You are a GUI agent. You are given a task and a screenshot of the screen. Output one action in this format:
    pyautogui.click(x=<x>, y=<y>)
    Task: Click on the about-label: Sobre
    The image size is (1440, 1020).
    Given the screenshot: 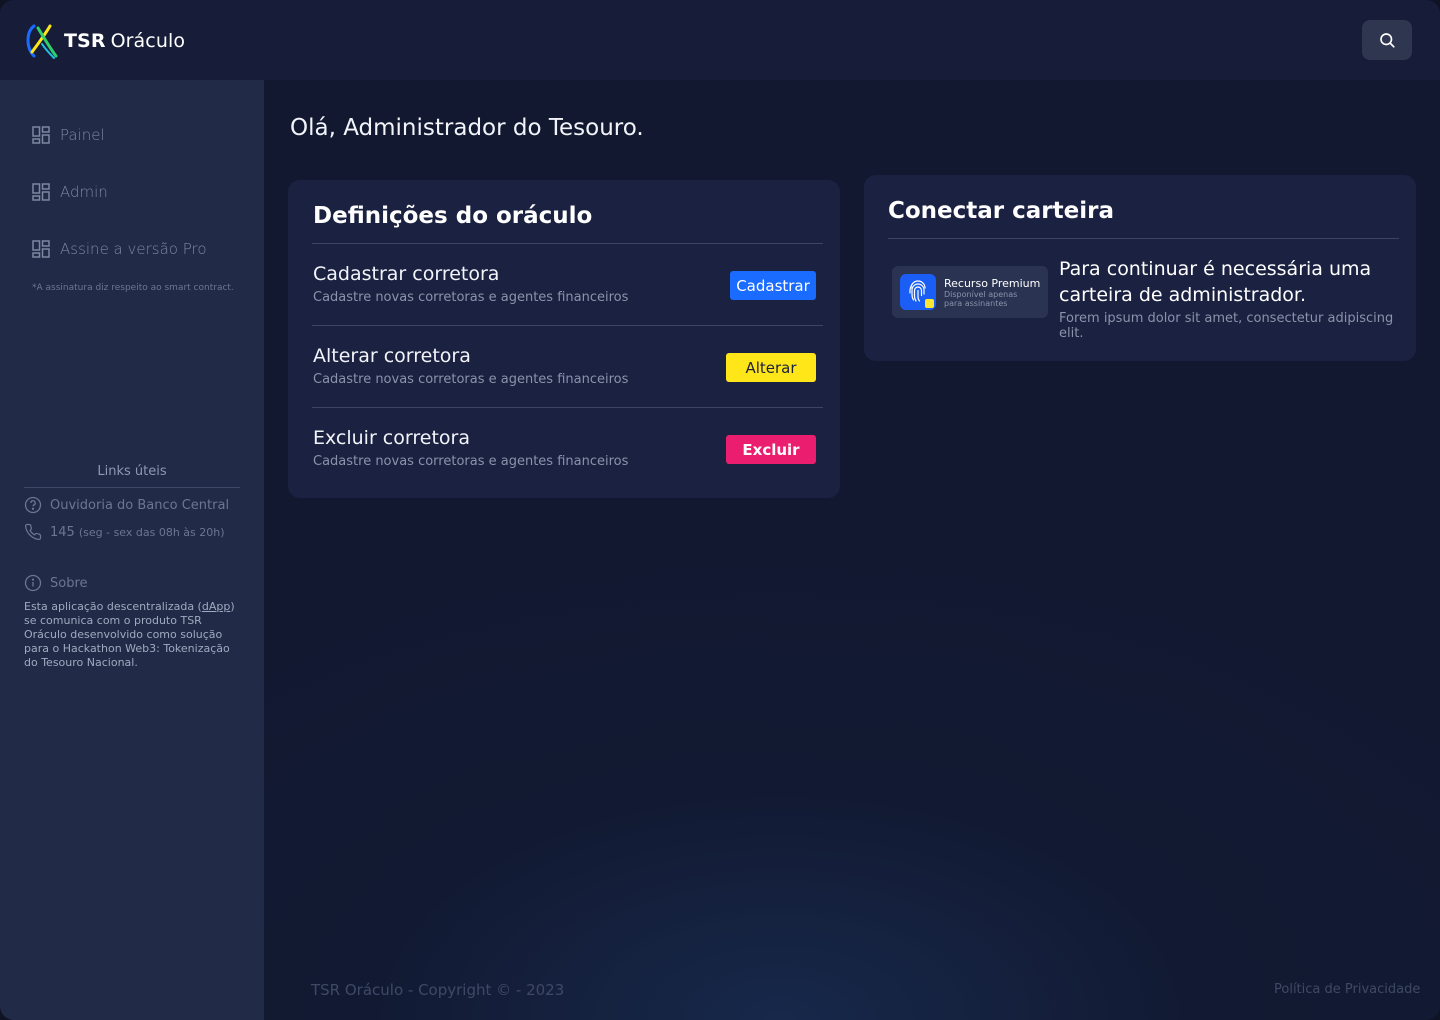 What is the action you would take?
    pyautogui.click(x=69, y=583)
    